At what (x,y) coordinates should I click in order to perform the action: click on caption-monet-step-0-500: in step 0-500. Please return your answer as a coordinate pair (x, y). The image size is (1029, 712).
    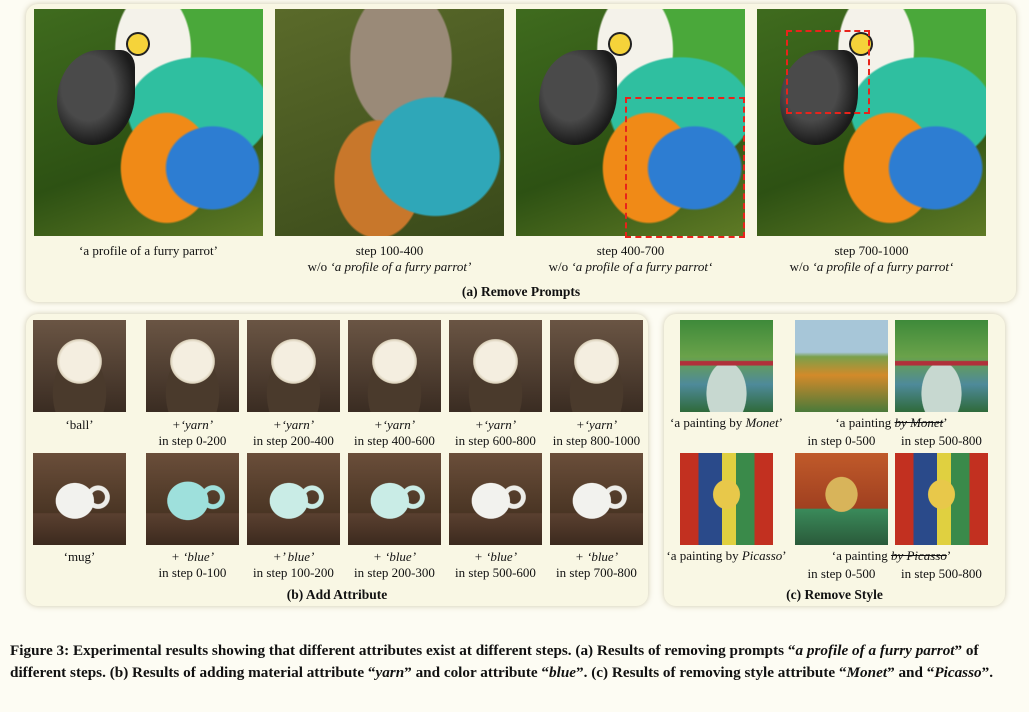
    Looking at the image, I should click on (841, 440).